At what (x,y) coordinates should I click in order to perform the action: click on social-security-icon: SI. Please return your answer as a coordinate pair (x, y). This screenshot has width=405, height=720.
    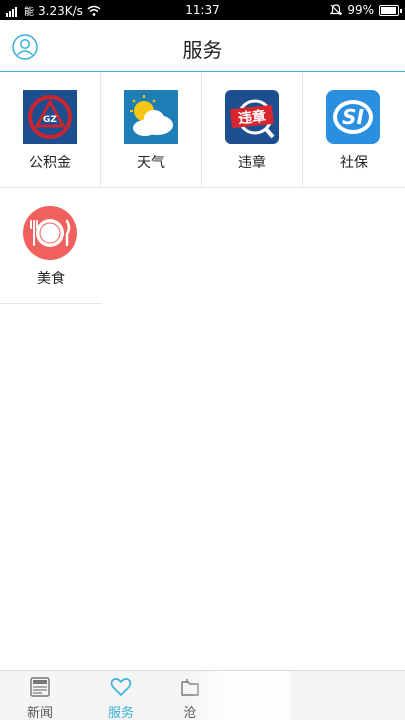
    Looking at the image, I should click on (353, 117).